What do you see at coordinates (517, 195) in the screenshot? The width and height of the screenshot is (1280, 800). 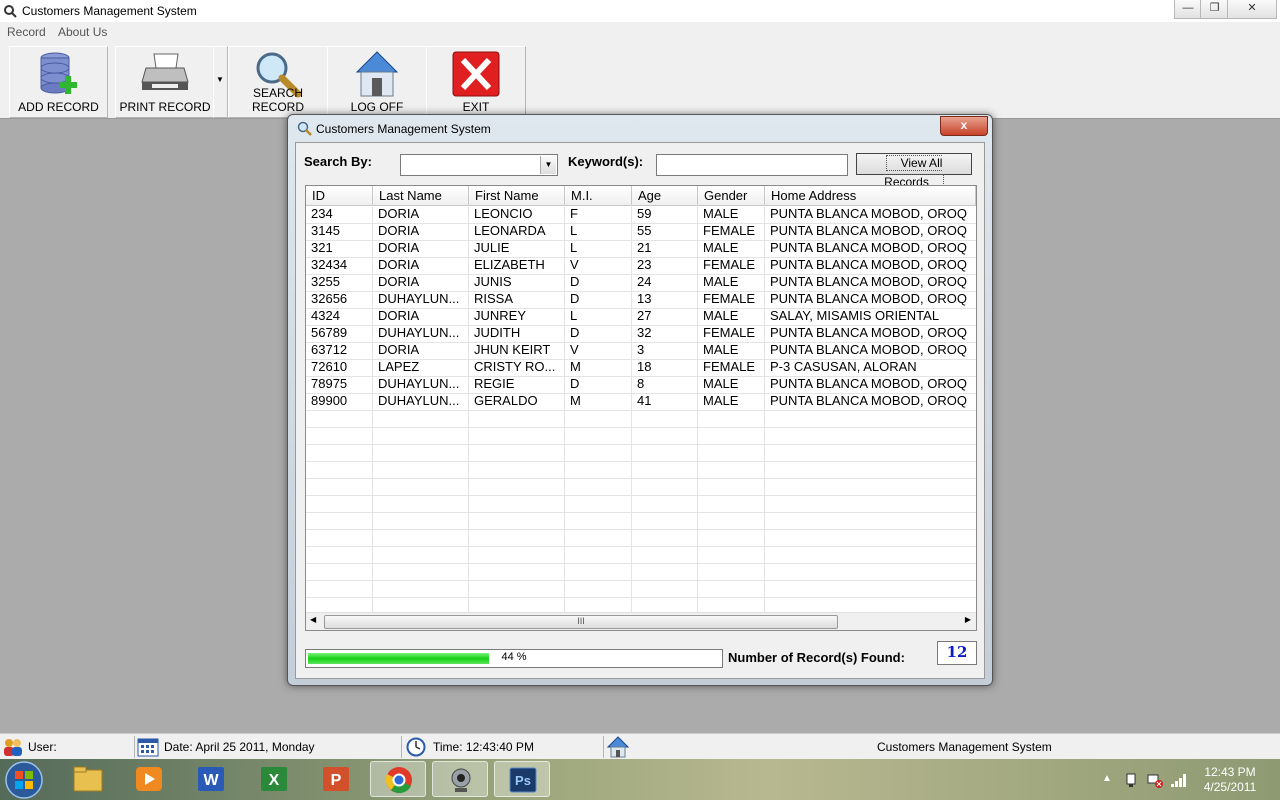 I see `column-header: First Name` at bounding box center [517, 195].